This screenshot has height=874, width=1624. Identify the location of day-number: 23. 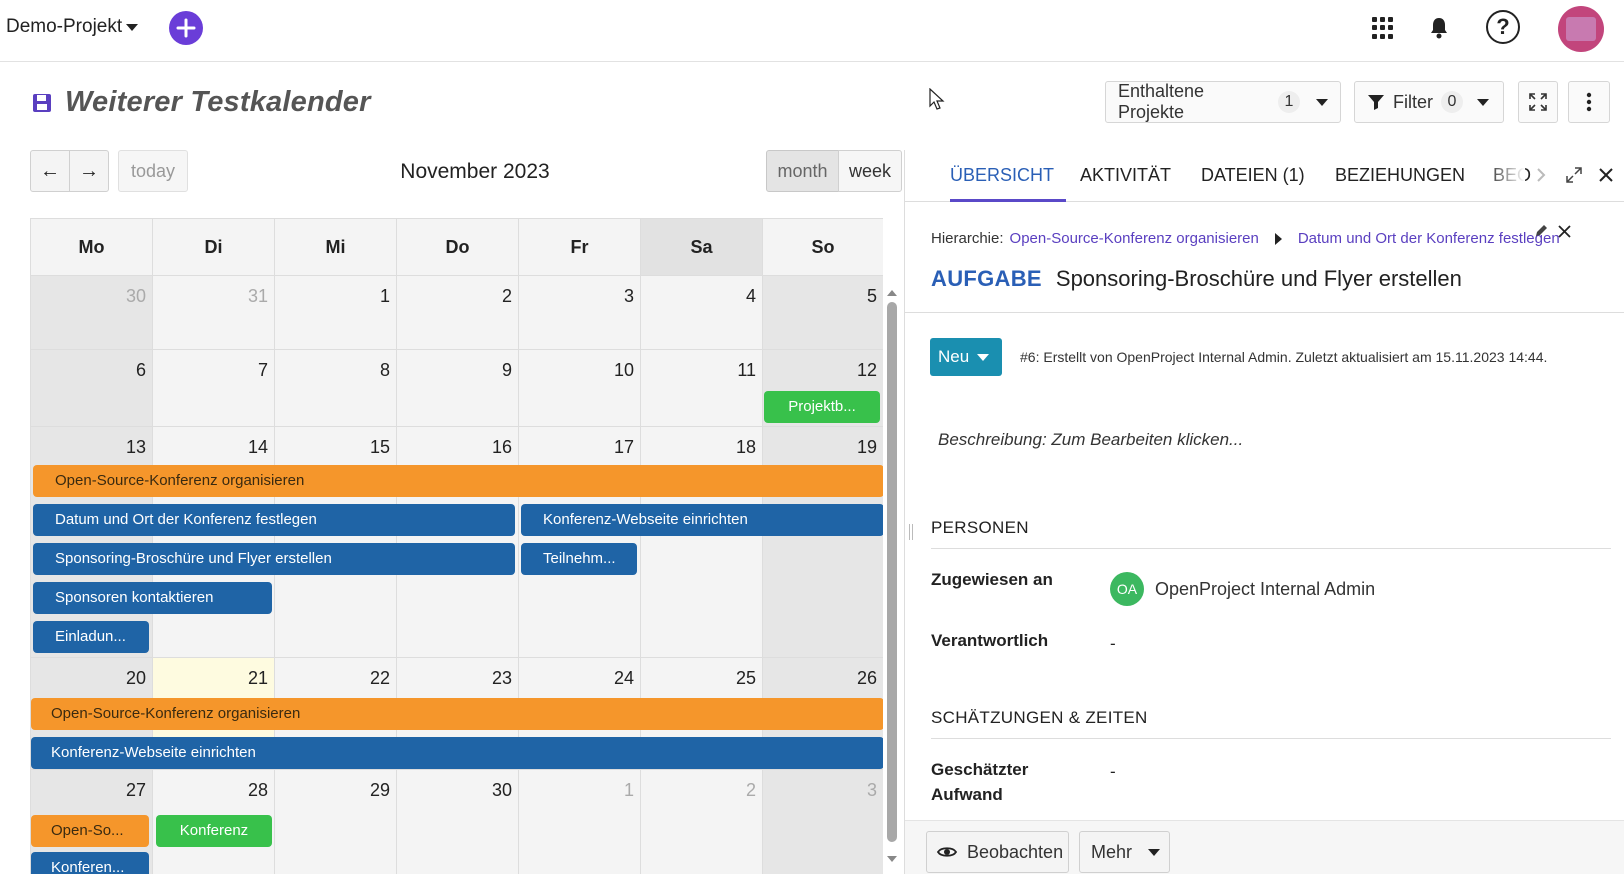
(501, 678).